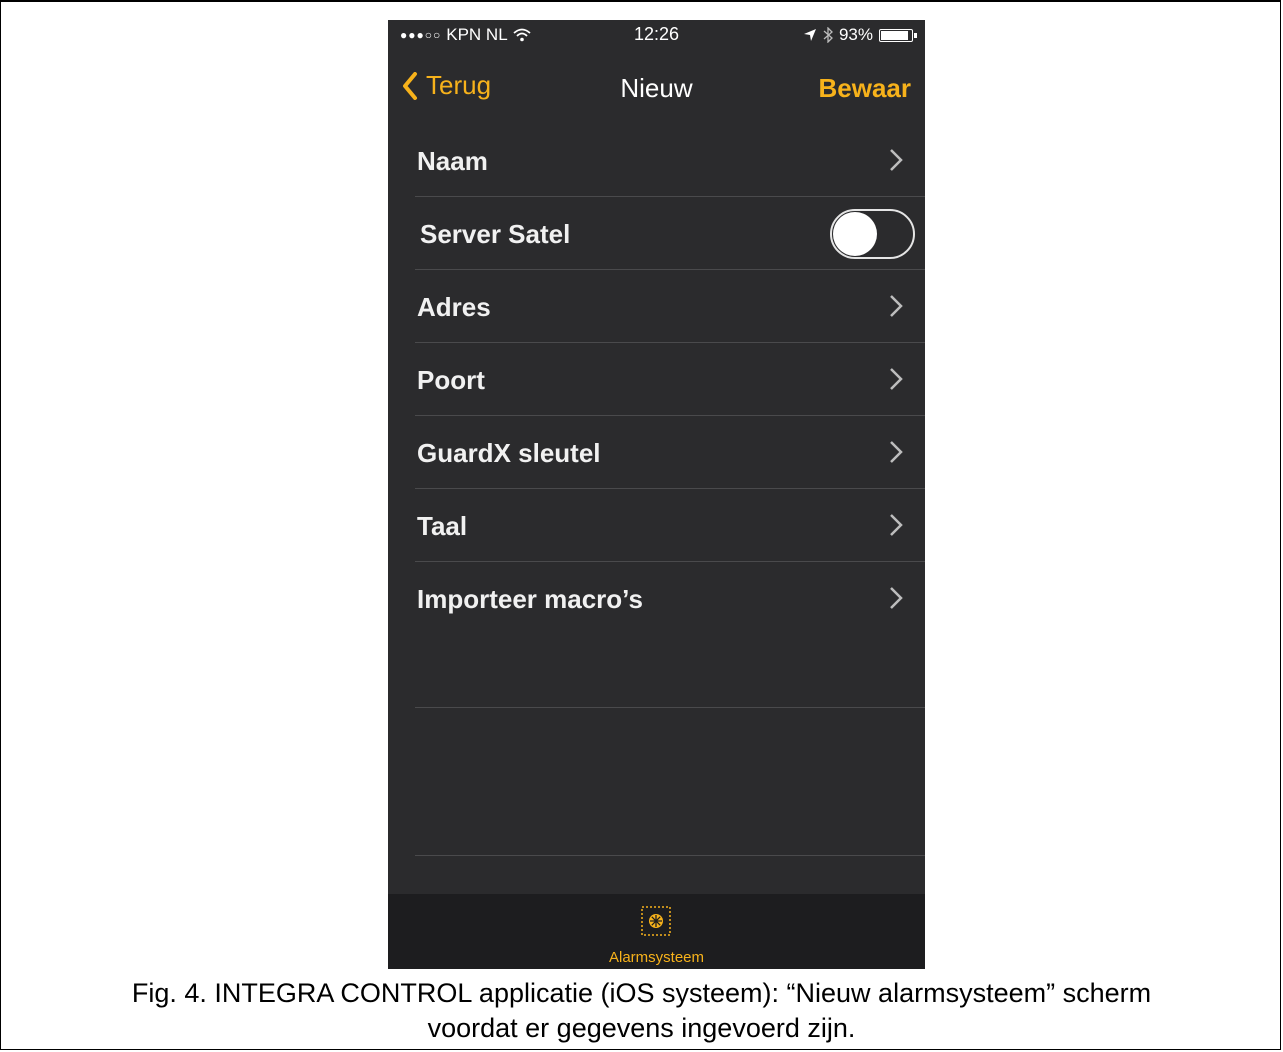 The image size is (1283, 1052). I want to click on save-button: Bewaar, so click(865, 88).